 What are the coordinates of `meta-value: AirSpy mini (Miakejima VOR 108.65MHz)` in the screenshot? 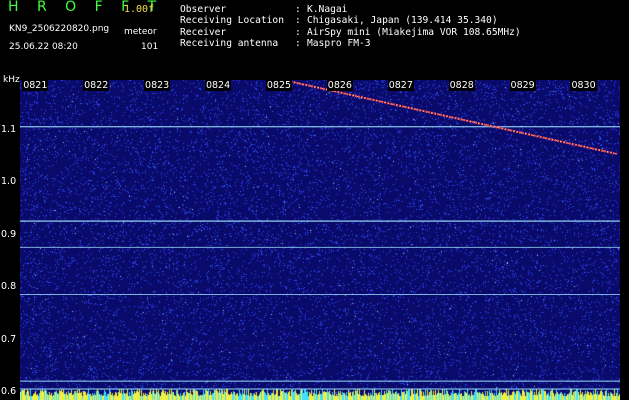 It's located at (414, 32).